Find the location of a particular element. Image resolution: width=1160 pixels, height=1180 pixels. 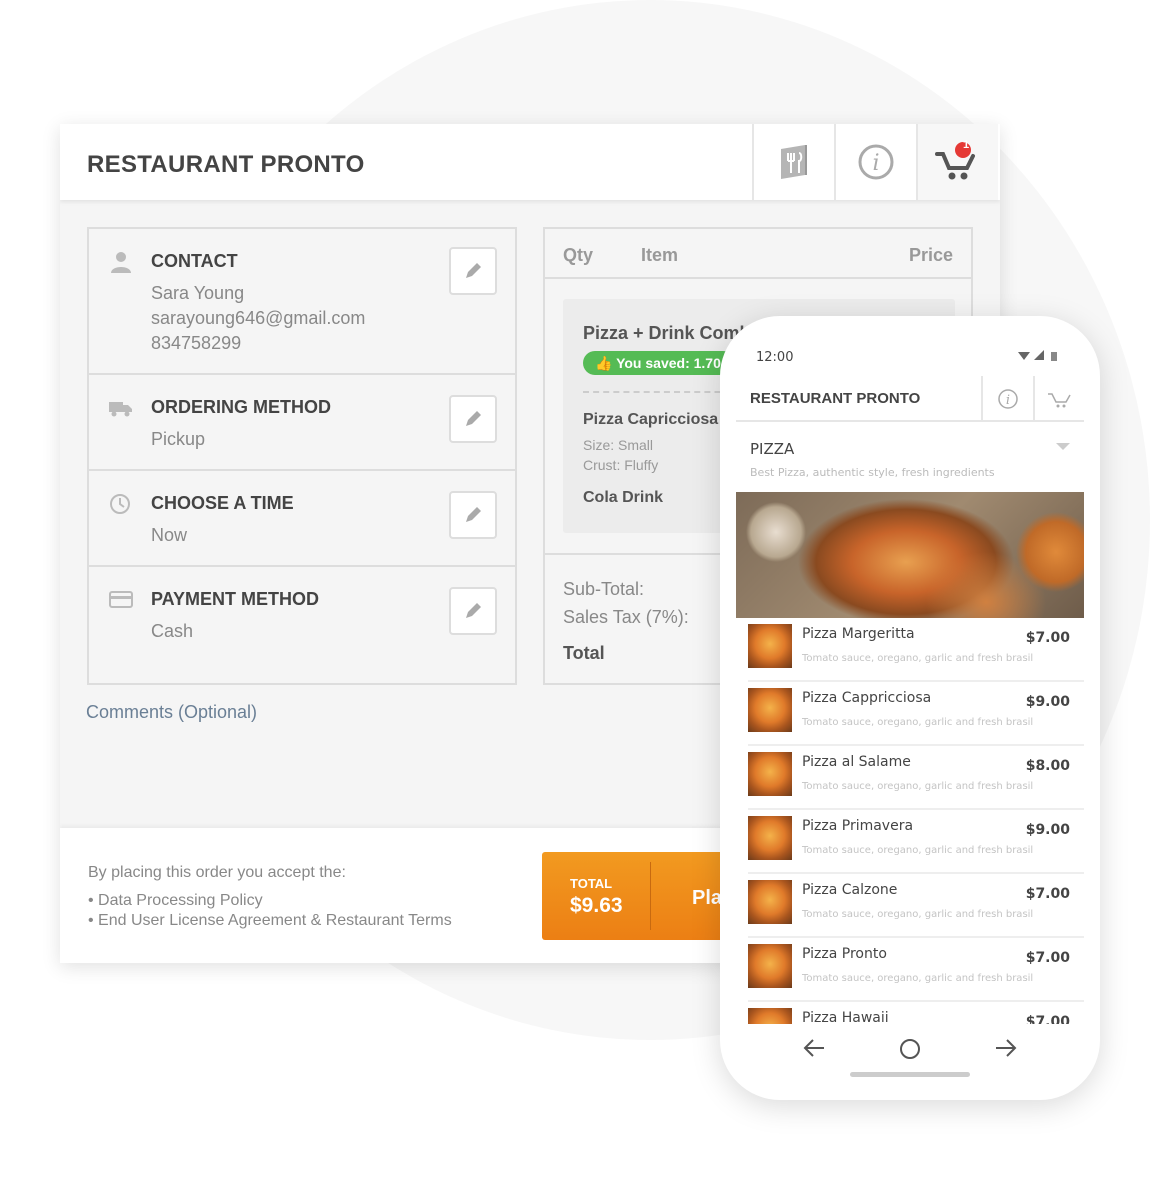

qty-header: Qty is located at coordinates (578, 255).